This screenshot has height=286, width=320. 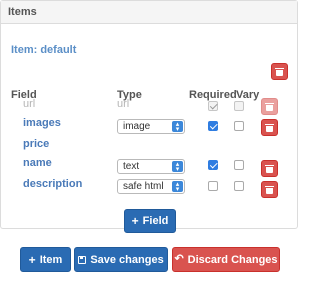 I want to click on delete-field-name-button, so click(x=269, y=168).